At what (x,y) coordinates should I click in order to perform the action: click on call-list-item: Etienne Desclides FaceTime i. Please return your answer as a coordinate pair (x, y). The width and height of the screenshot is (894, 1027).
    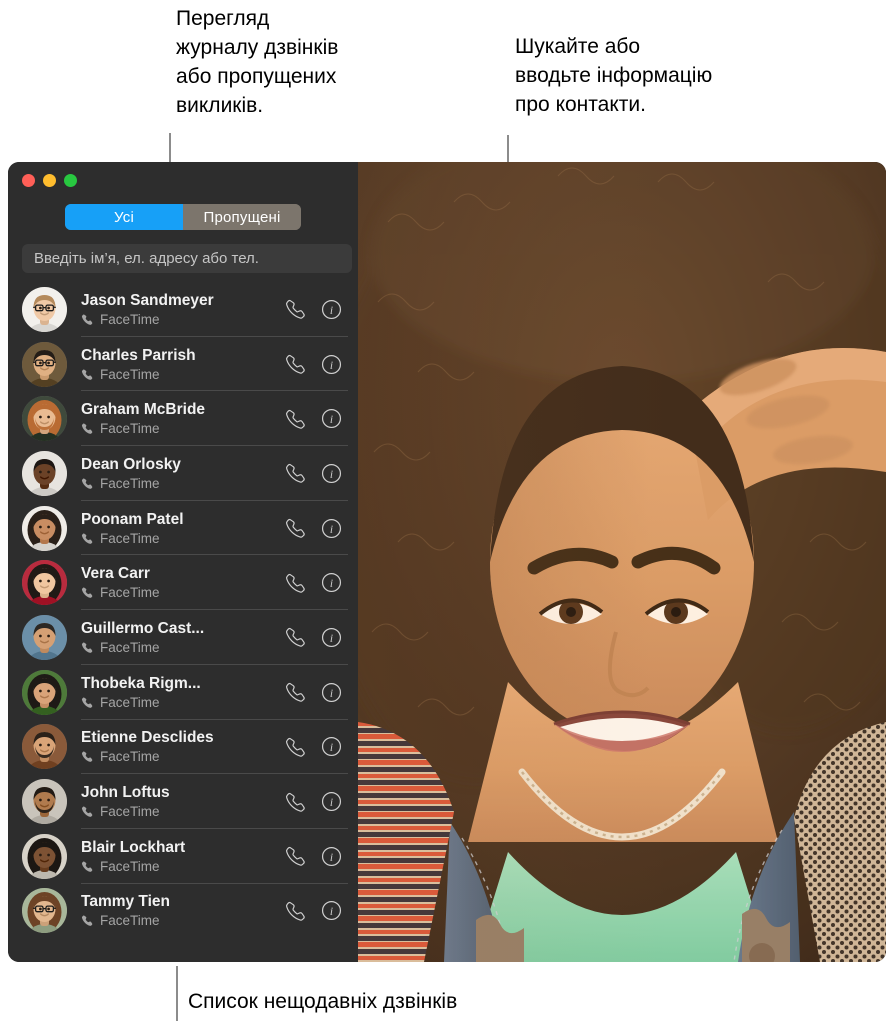
    Looking at the image, I should click on (183, 747).